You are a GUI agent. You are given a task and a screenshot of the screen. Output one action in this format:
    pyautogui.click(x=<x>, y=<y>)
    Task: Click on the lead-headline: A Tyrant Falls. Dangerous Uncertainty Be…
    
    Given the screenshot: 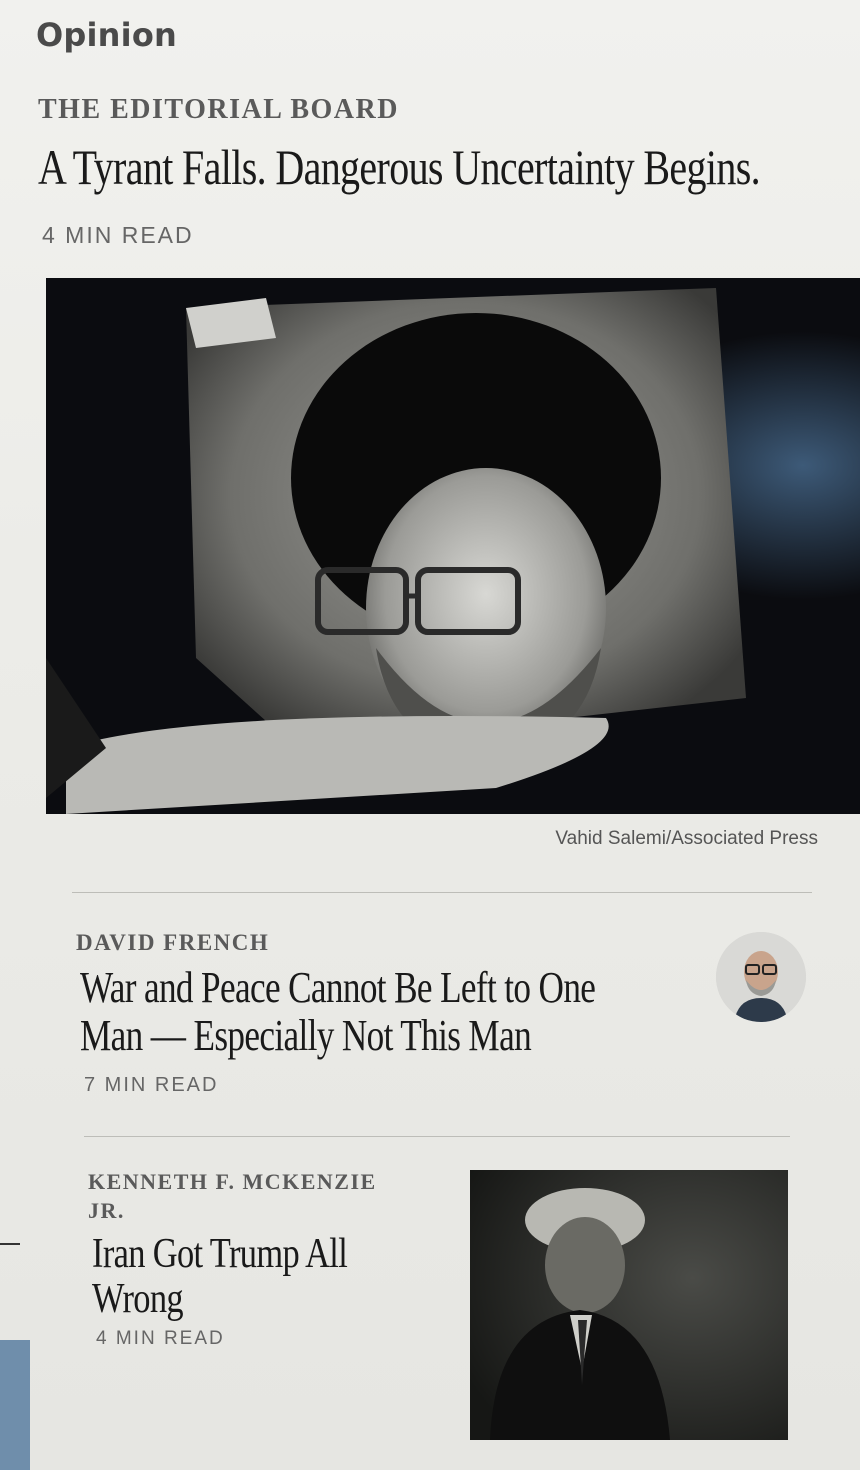 What is the action you would take?
    pyautogui.click(x=399, y=167)
    